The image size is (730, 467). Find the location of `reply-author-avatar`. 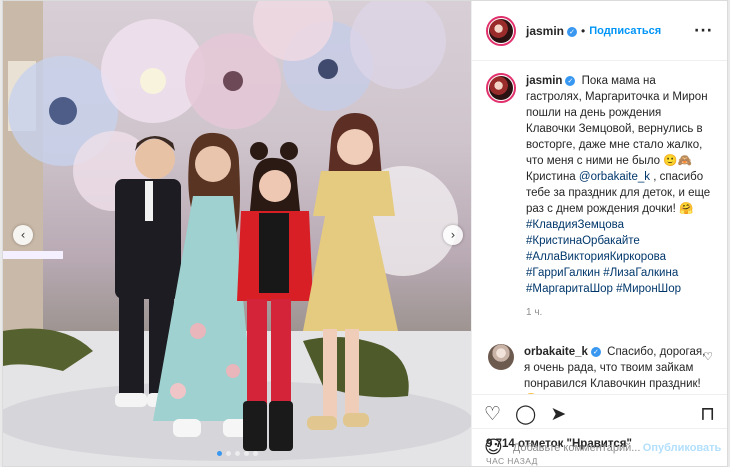

reply-author-avatar is located at coordinates (501, 357).